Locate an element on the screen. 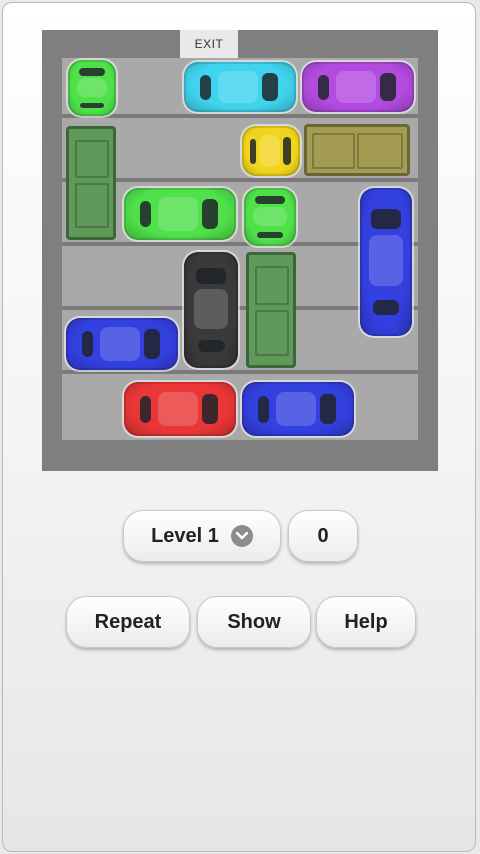 The width and height of the screenshot is (480, 854). yellow-car is located at coordinates (271, 151).